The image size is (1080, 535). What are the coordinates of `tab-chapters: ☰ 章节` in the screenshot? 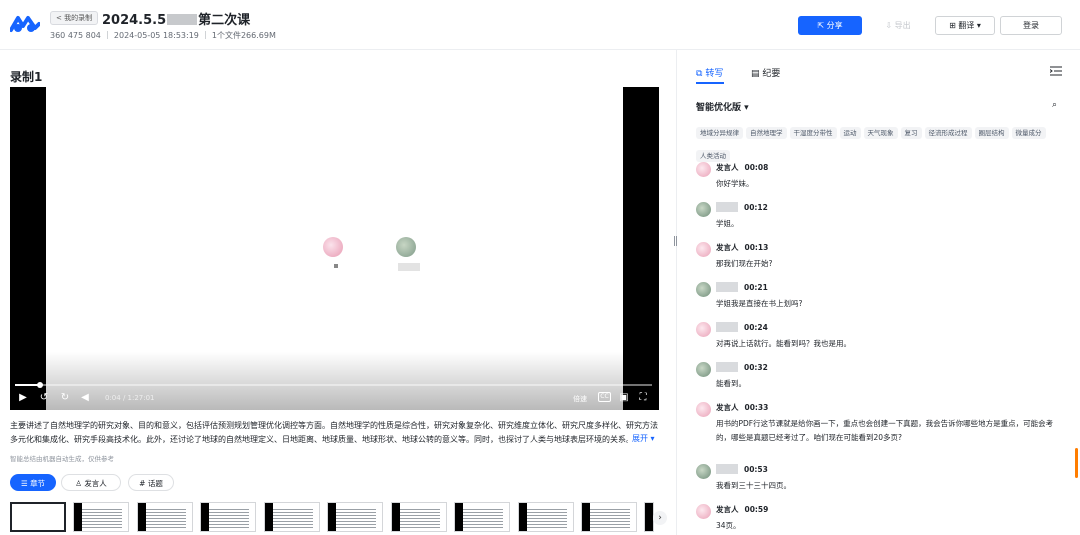 It's located at (33, 482).